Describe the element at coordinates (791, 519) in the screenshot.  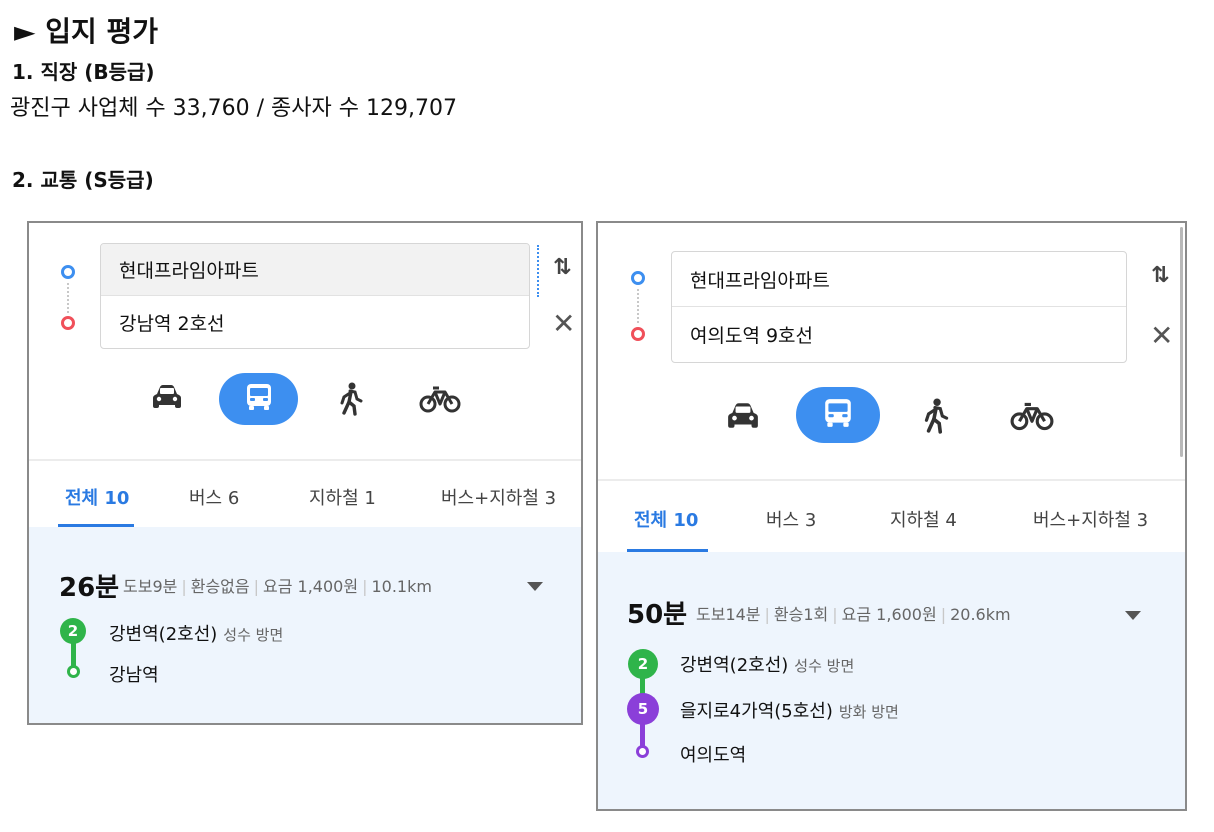
I see `tab-bus: 버스 3` at that location.